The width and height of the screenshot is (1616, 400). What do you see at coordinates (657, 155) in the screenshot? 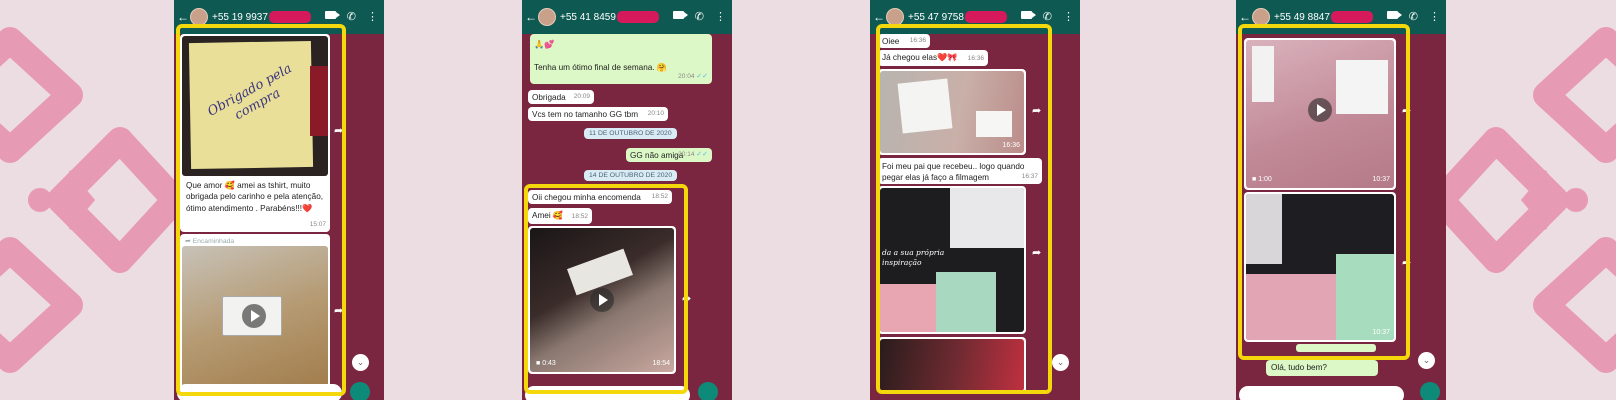
I see `message-text: GG não amiga` at bounding box center [657, 155].